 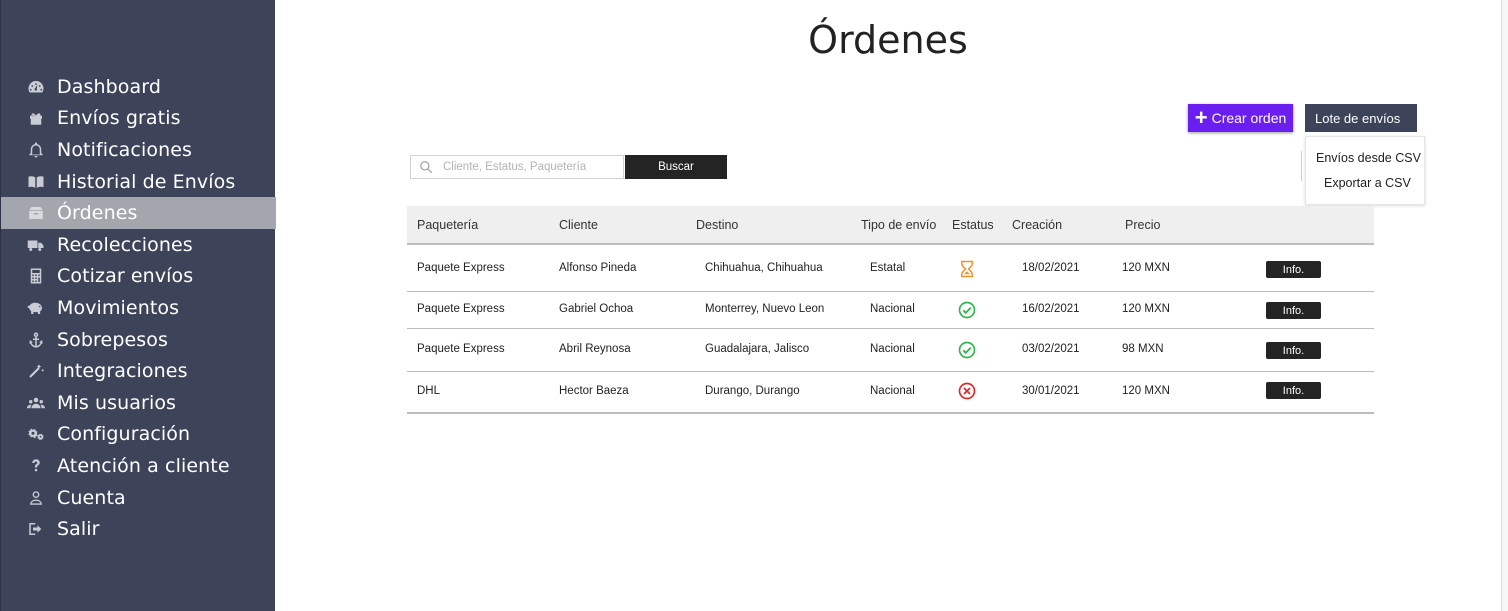 I want to click on column-header-created: Creación, so click(x=1037, y=225).